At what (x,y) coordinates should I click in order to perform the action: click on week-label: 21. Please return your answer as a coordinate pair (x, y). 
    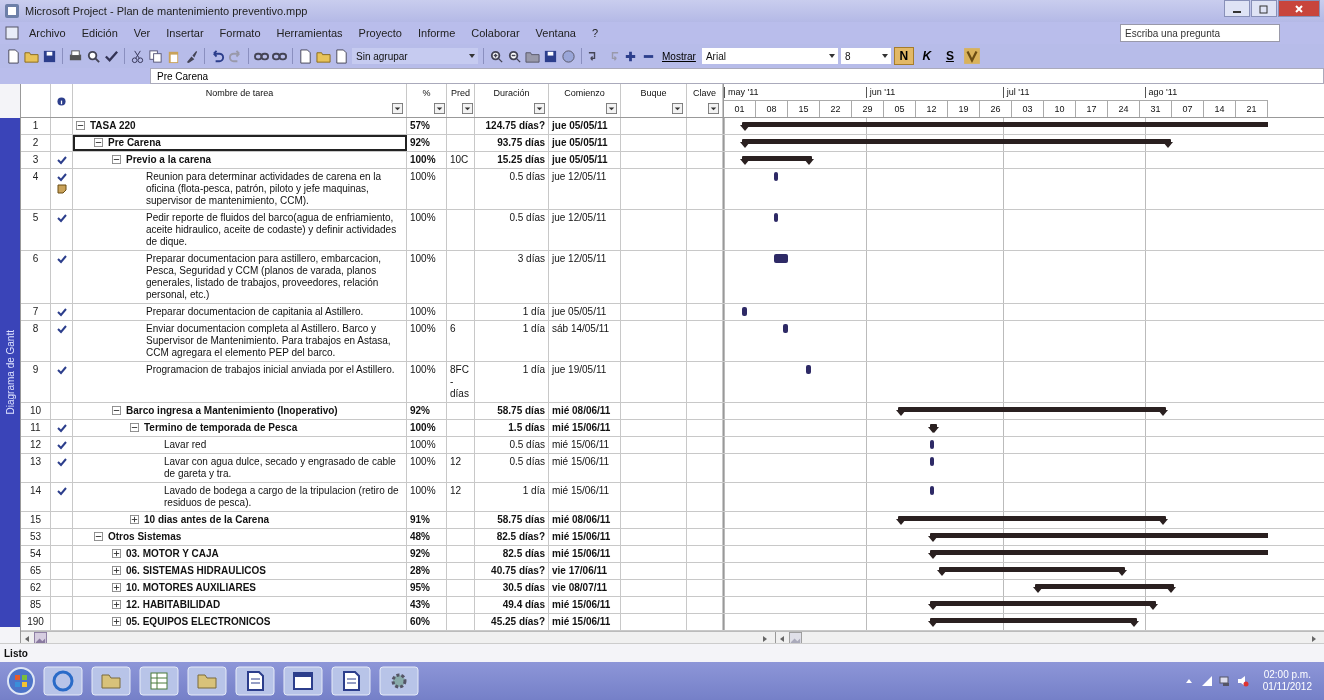
    Looking at the image, I should click on (1252, 109).